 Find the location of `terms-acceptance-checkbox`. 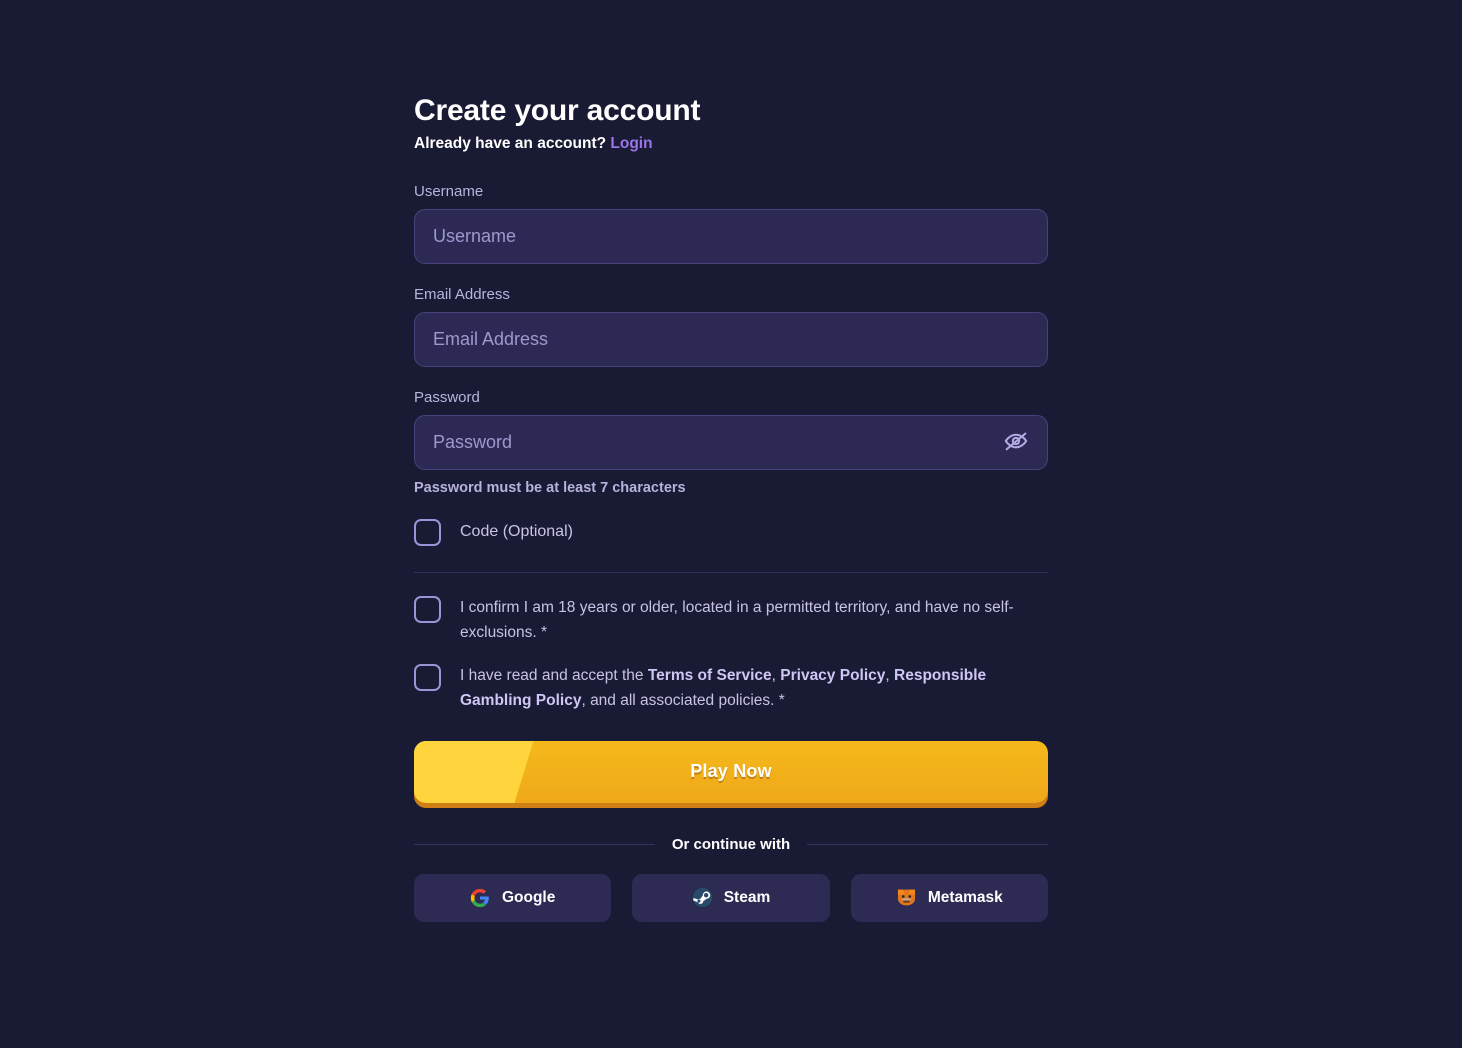

terms-acceptance-checkbox is located at coordinates (427, 677).